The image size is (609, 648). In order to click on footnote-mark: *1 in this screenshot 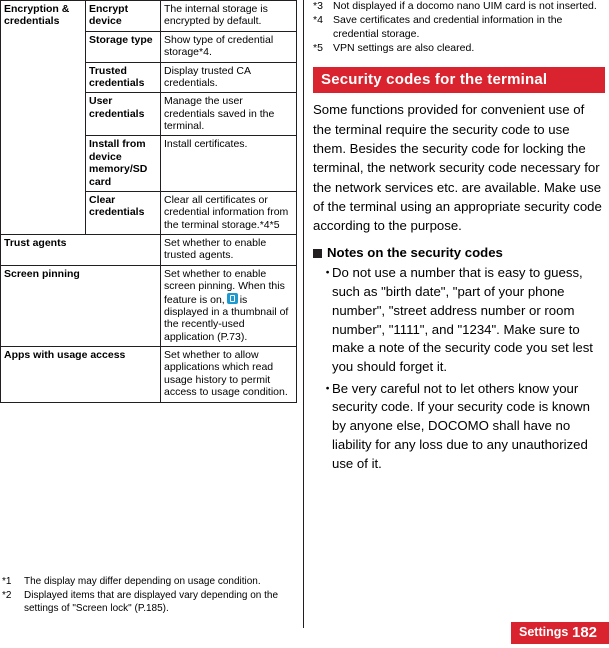, I will do `click(7, 581)`.